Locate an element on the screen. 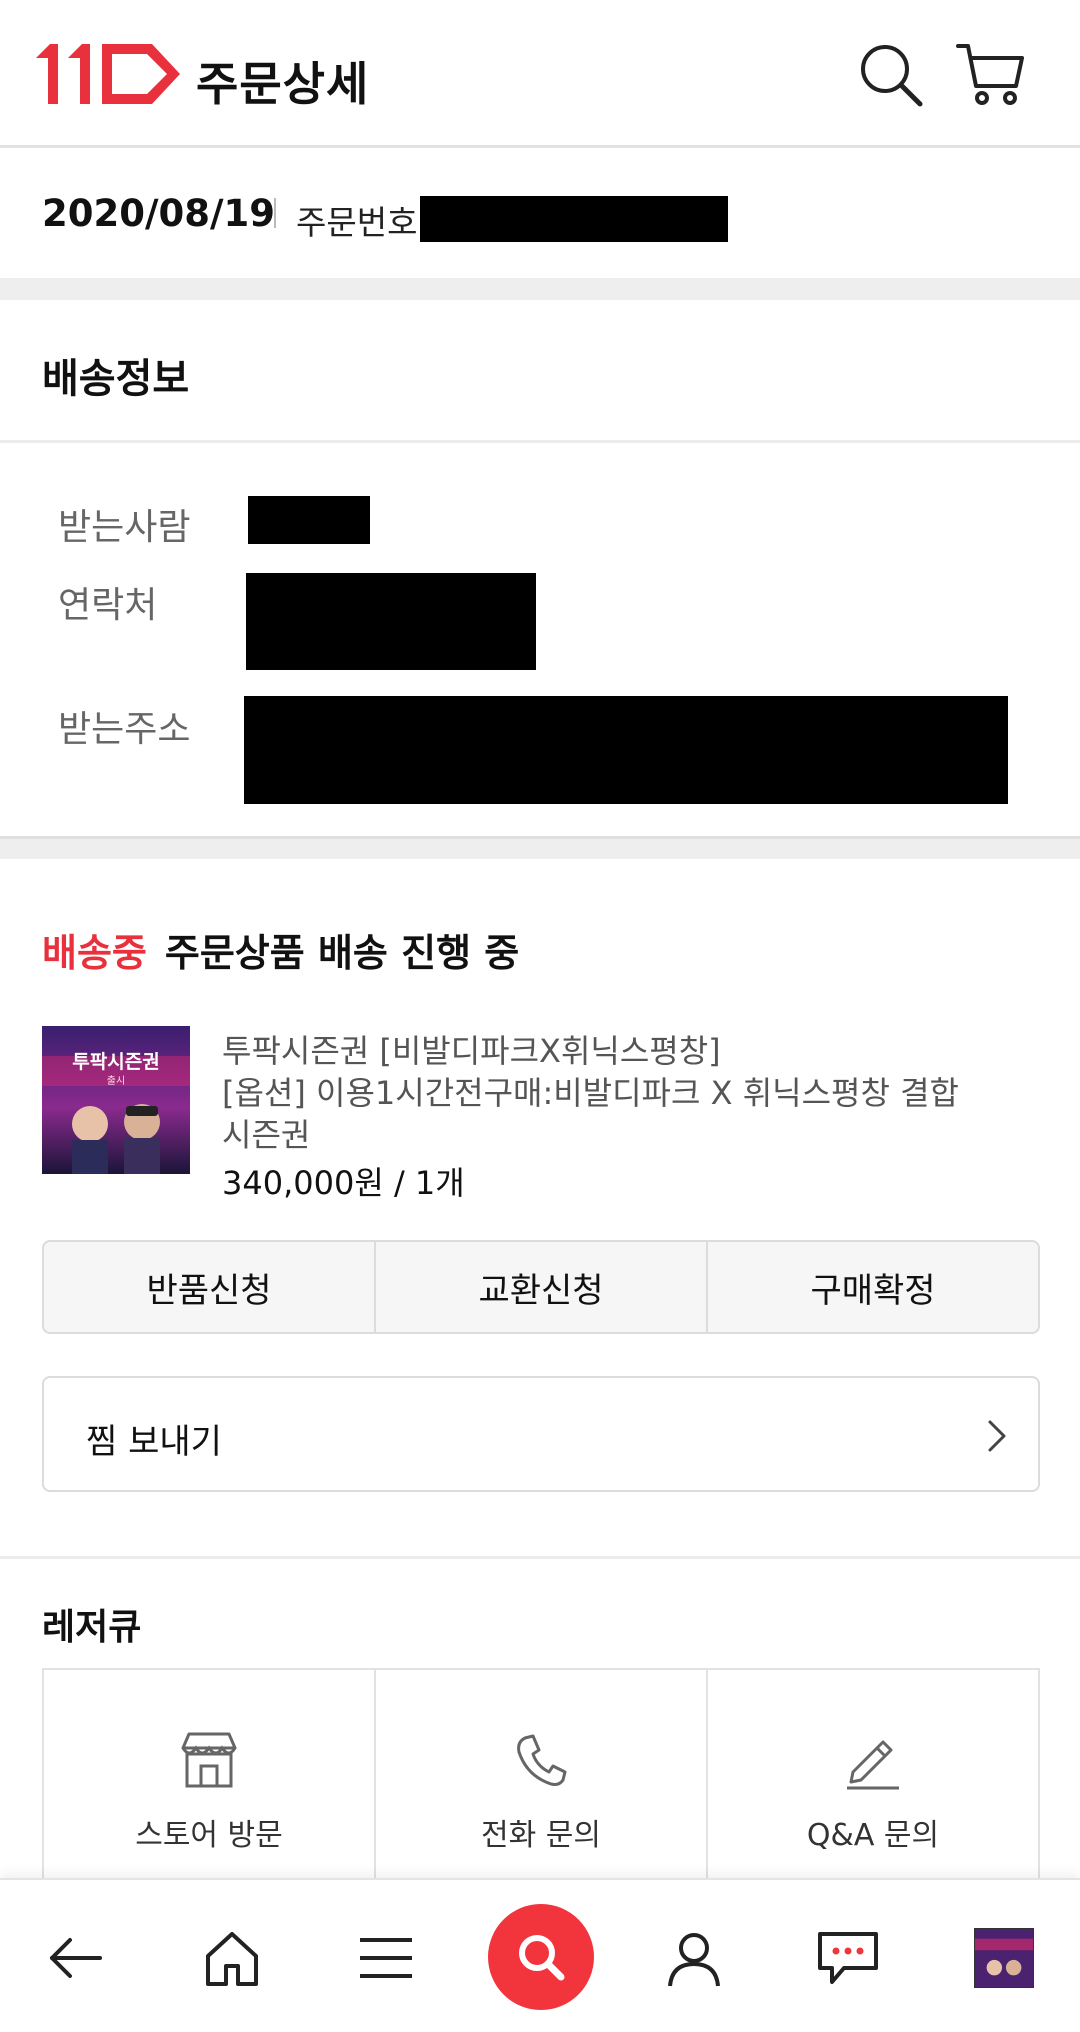 This screenshot has width=1080, height=2032. store-icon is located at coordinates (209, 1760).